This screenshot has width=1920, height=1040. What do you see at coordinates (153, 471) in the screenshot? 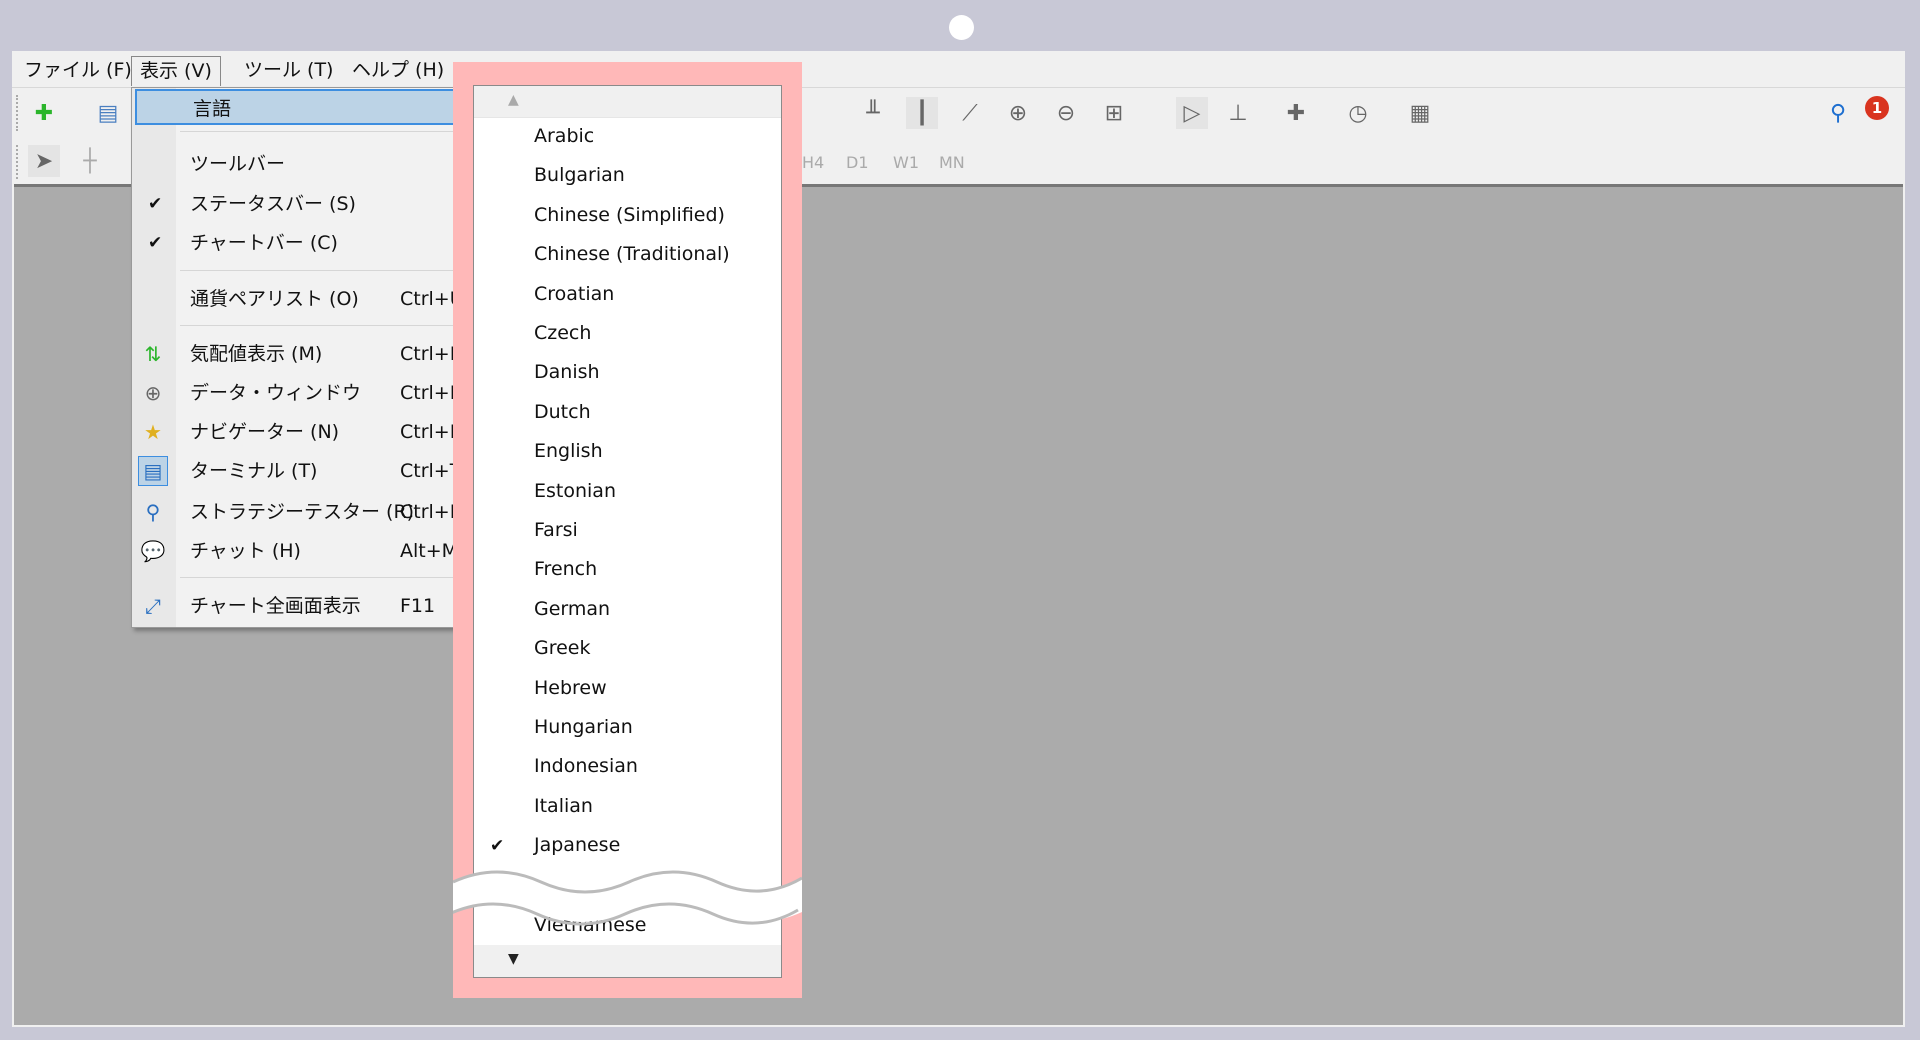
I see `terminal-icon: ▤` at bounding box center [153, 471].